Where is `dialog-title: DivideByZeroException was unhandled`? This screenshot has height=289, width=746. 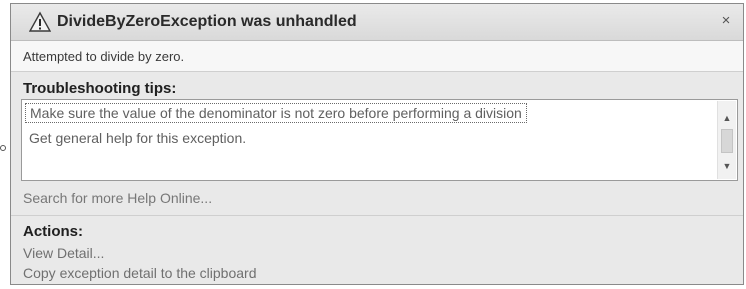
dialog-title: DivideByZeroException was unhandled is located at coordinates (207, 21).